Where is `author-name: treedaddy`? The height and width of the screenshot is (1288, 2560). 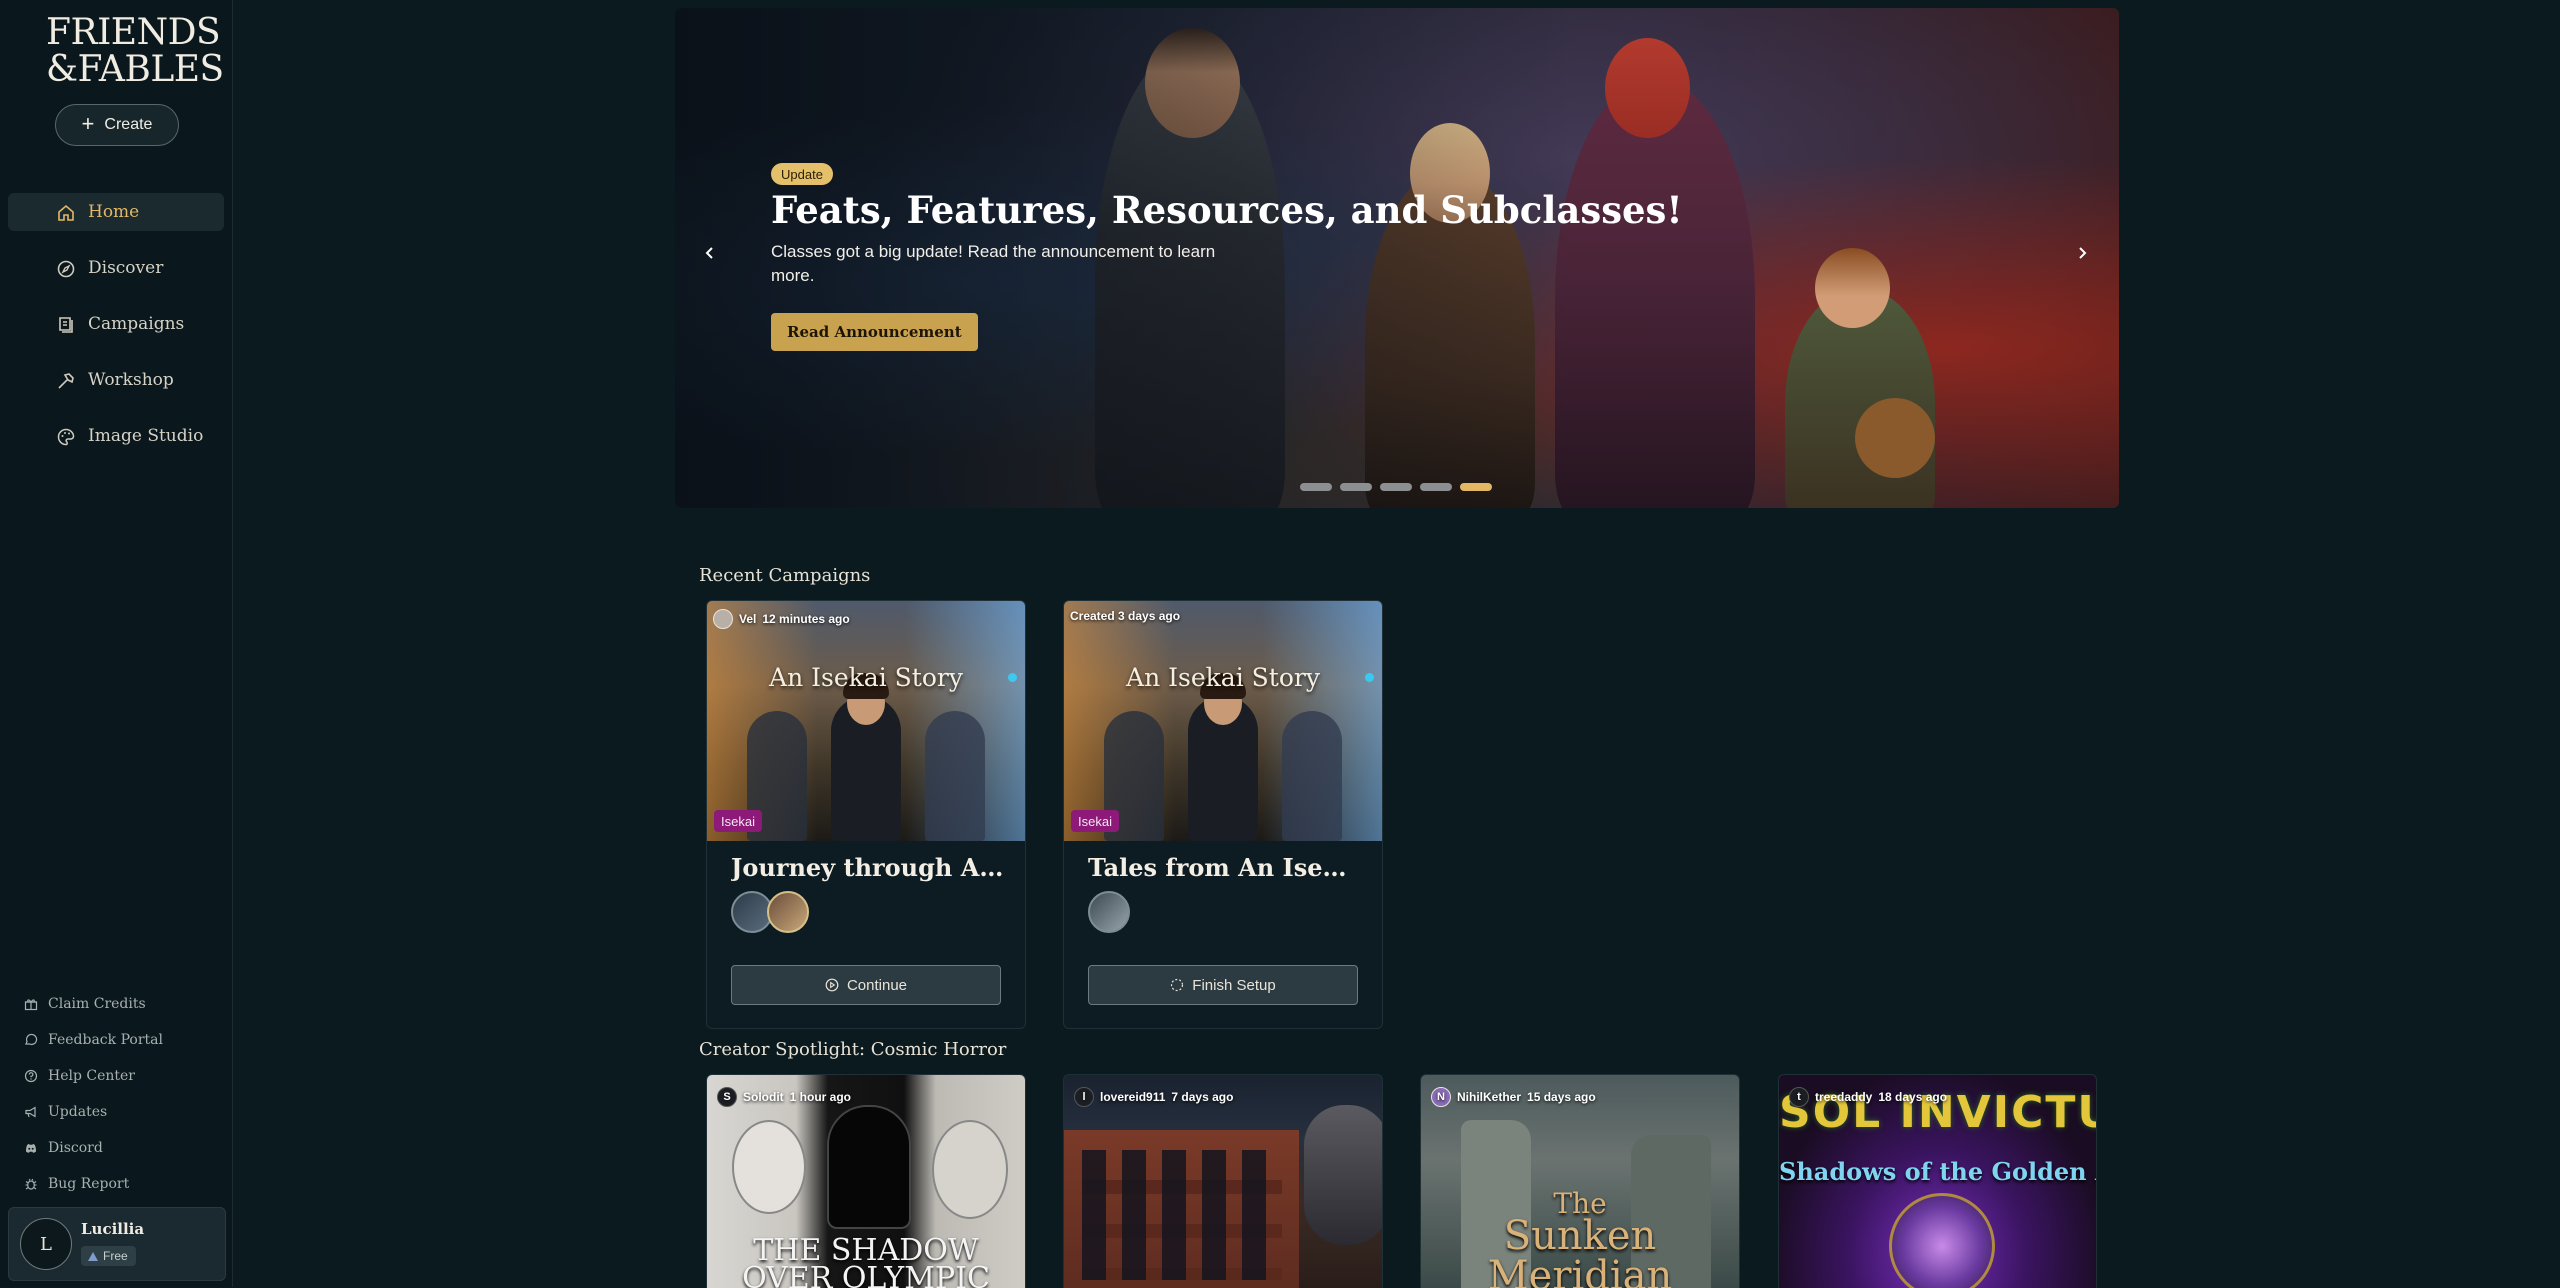
author-name: treedaddy is located at coordinates (1844, 1097).